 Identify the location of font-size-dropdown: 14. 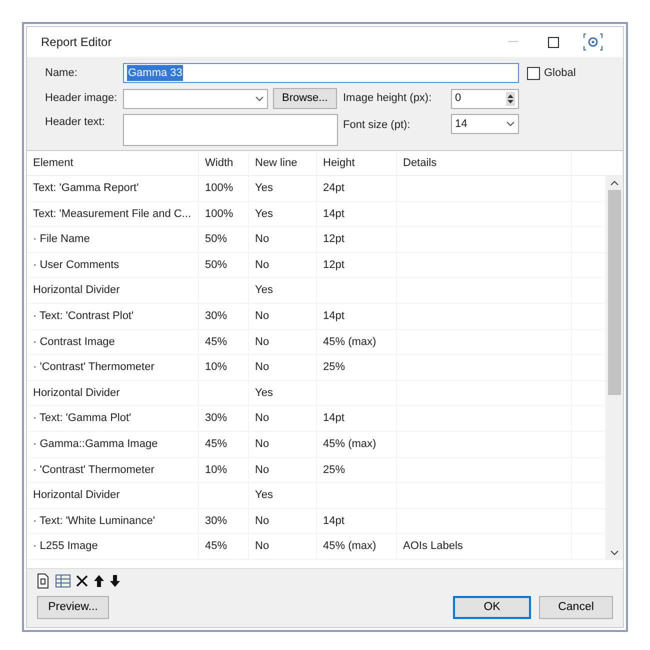
(485, 124).